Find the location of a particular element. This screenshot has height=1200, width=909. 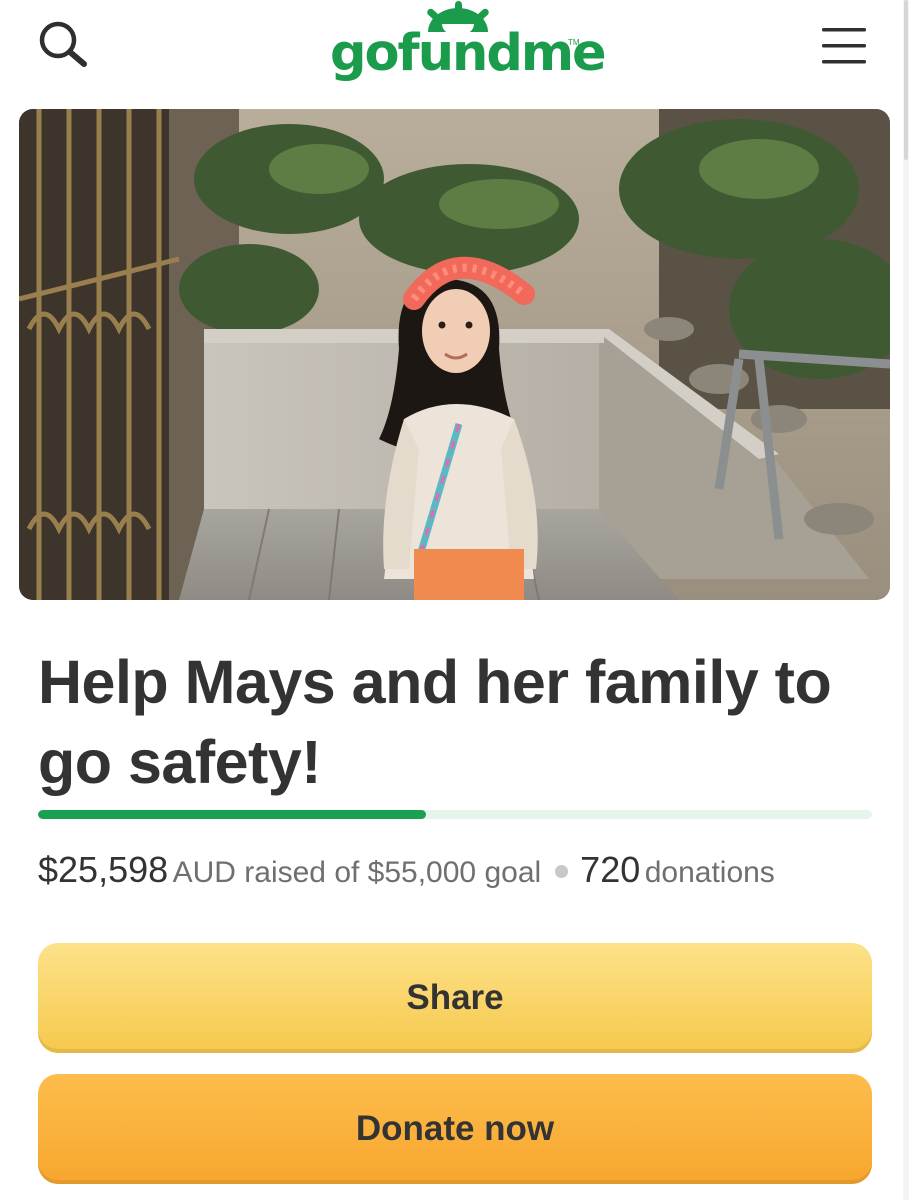

search-icon is located at coordinates (63, 44).